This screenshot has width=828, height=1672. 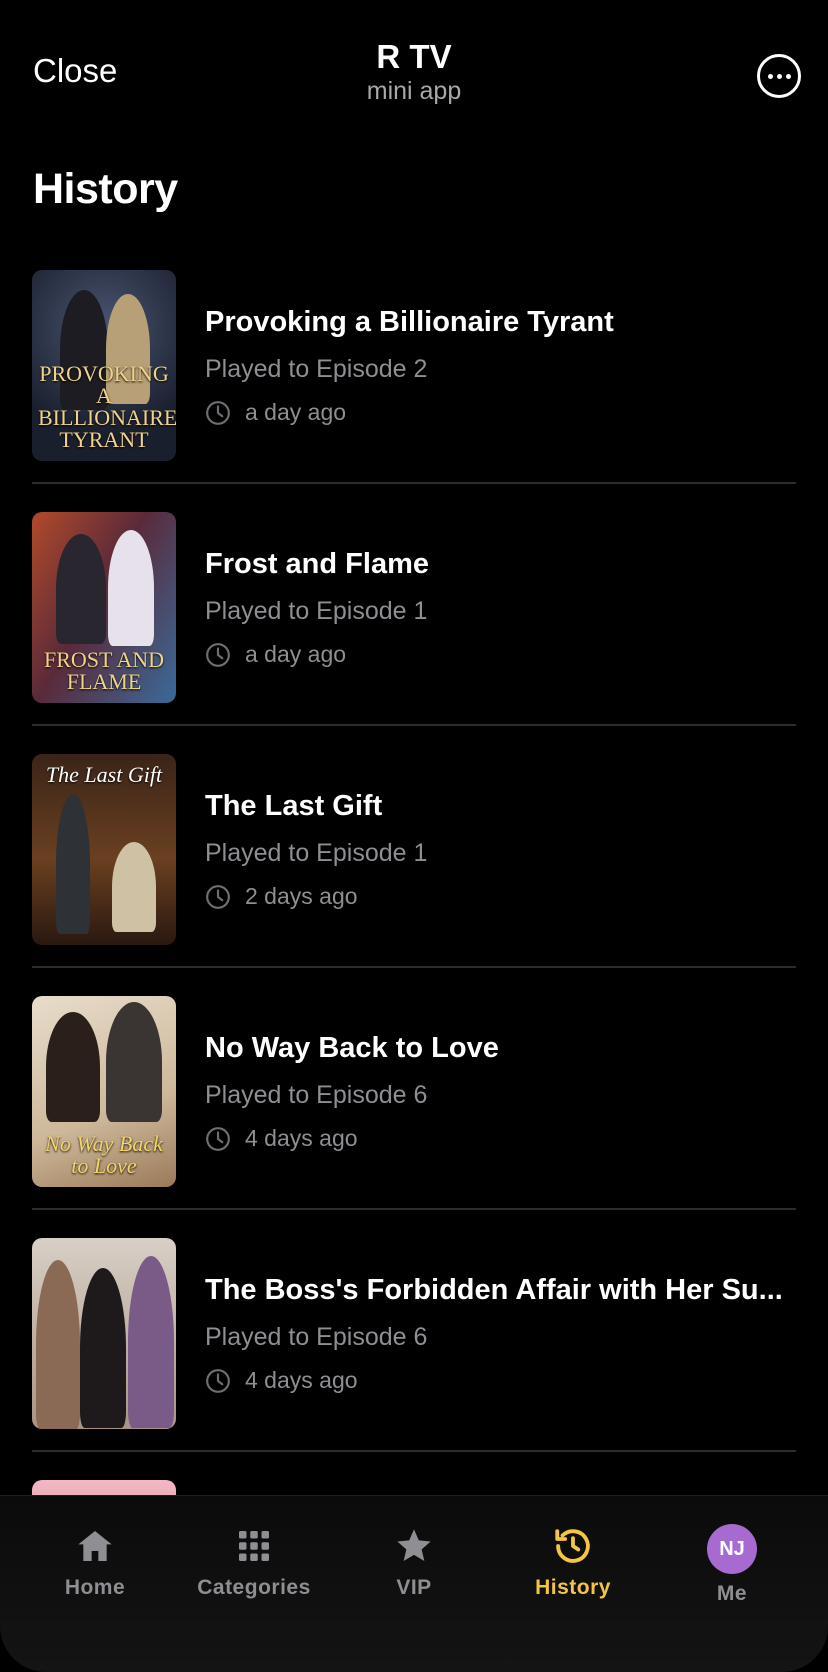 What do you see at coordinates (254, 1546) in the screenshot?
I see `grid-icon` at bounding box center [254, 1546].